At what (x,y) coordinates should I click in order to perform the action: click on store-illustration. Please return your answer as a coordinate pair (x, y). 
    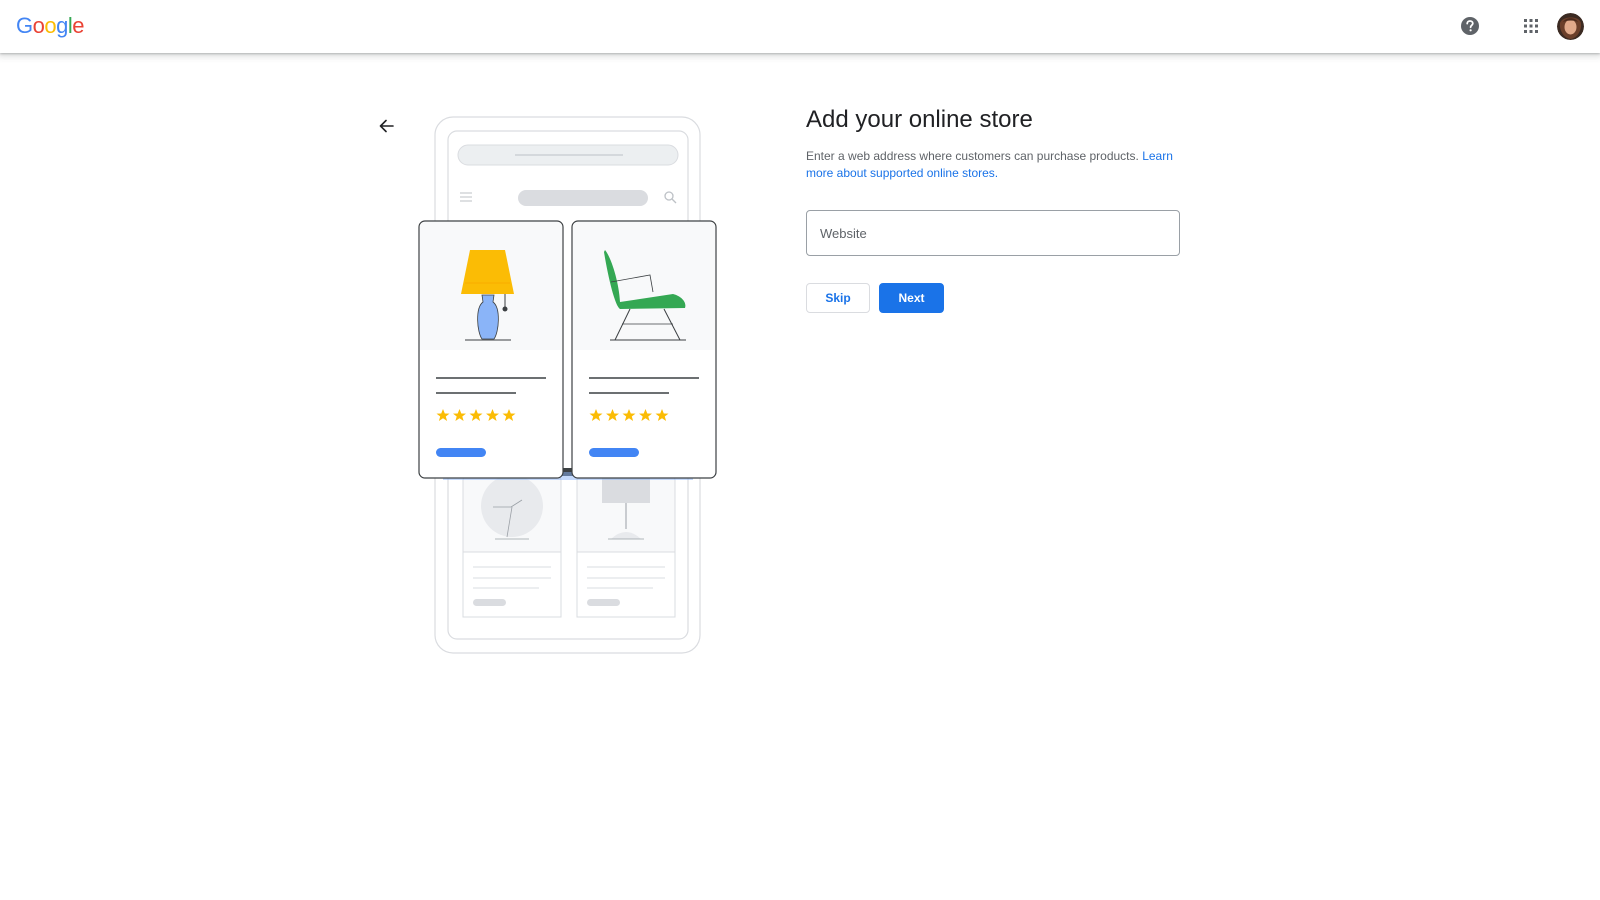
    Looking at the image, I should click on (567, 384).